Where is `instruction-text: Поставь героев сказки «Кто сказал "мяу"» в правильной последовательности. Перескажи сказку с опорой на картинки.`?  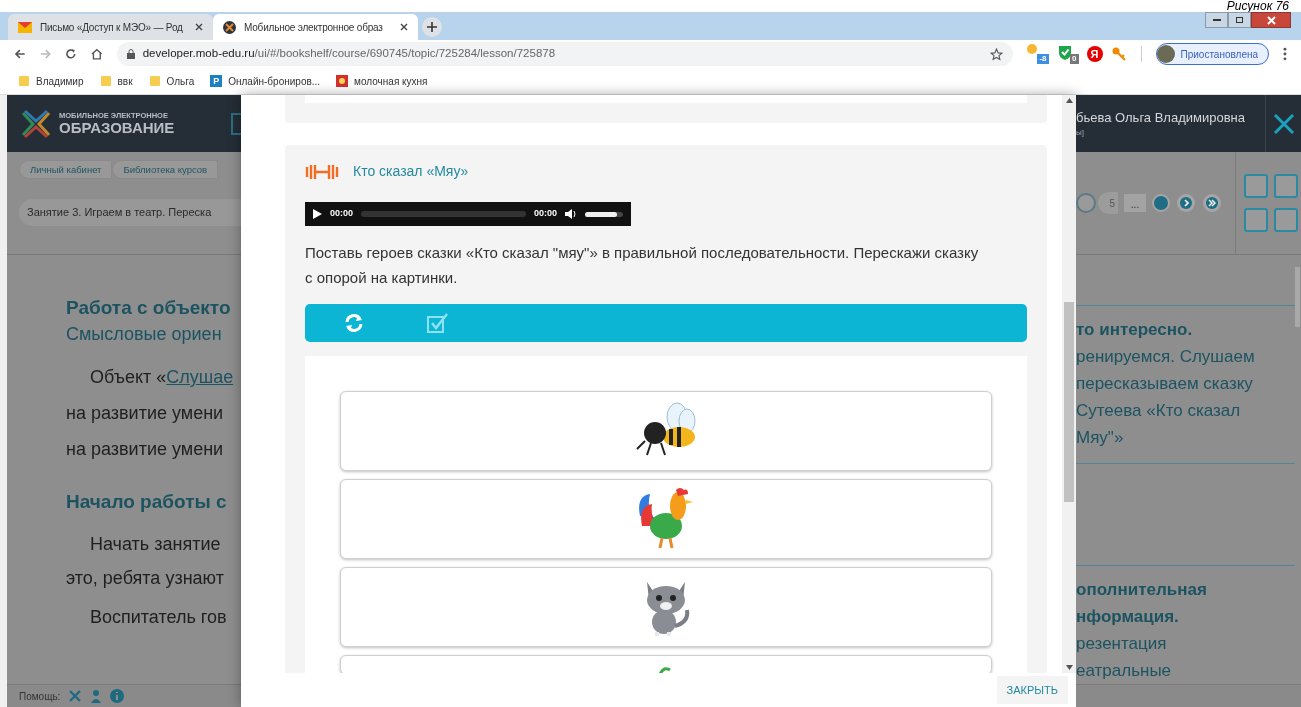
instruction-text: Поставь героев сказки «Кто сказал "мяу"» в правильной последовательности. Перескажи сказку с опорой на картинки. is located at coordinates (642, 265).